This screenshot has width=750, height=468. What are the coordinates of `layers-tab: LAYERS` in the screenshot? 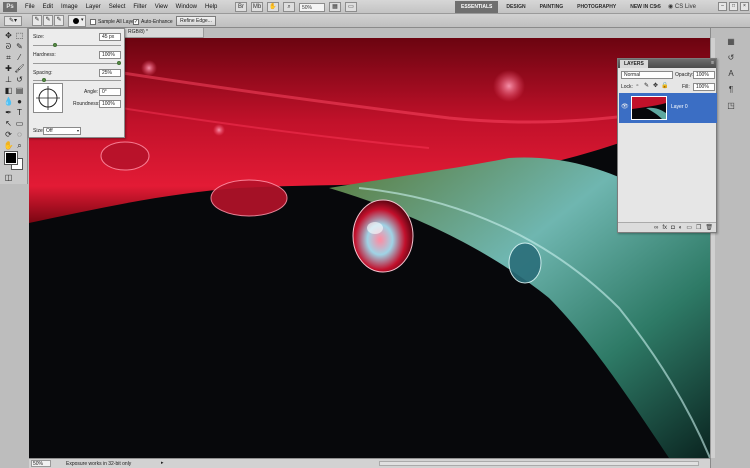 It's located at (634, 64).